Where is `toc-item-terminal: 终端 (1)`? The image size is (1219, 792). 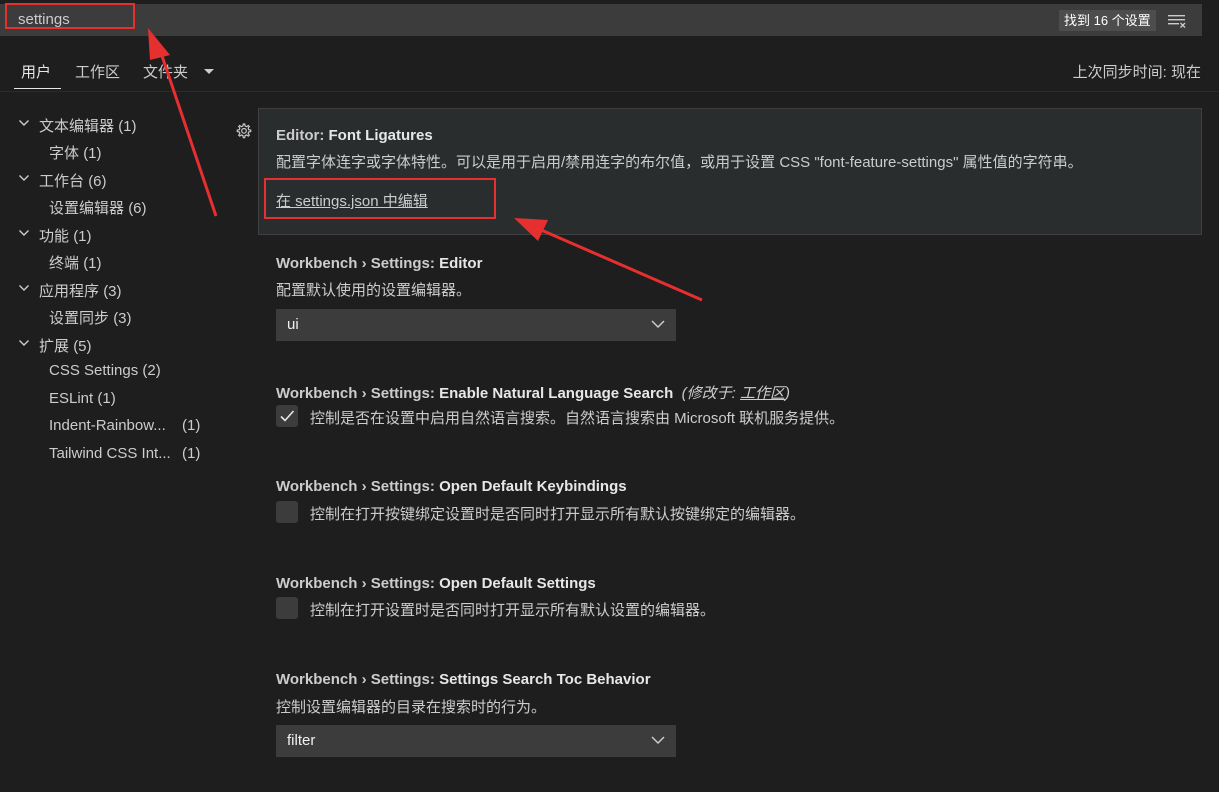 toc-item-terminal: 终端 (1) is located at coordinates (75, 262).